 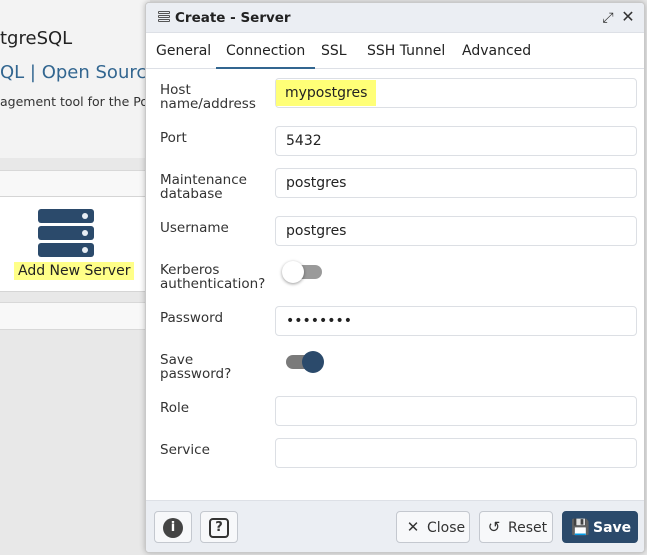 I want to click on service-input, so click(x=456, y=453).